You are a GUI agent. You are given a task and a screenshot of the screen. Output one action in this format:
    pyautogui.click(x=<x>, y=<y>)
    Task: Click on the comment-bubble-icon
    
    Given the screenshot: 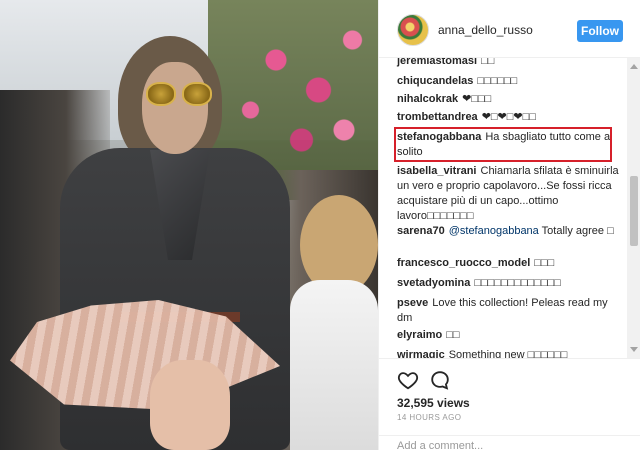 What is the action you would take?
    pyautogui.click(x=440, y=380)
    